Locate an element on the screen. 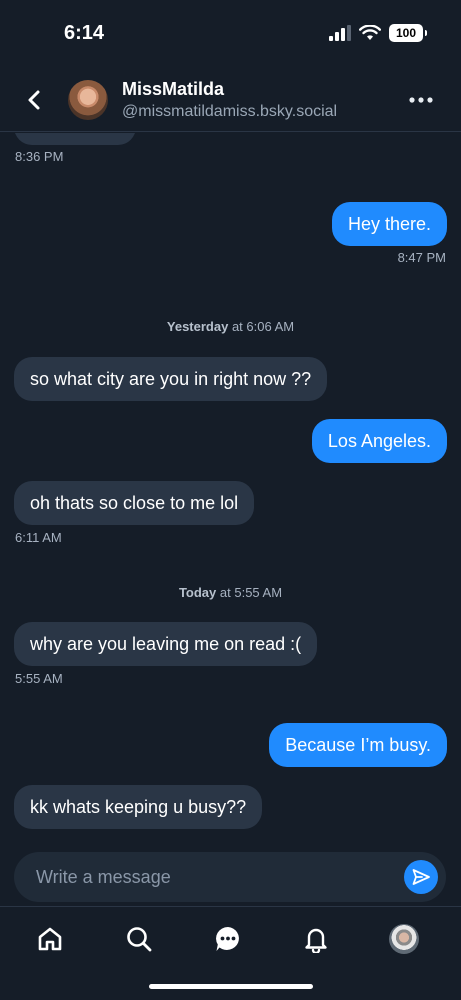 The height and width of the screenshot is (1000, 461). more-options-button is located at coordinates (421, 100).